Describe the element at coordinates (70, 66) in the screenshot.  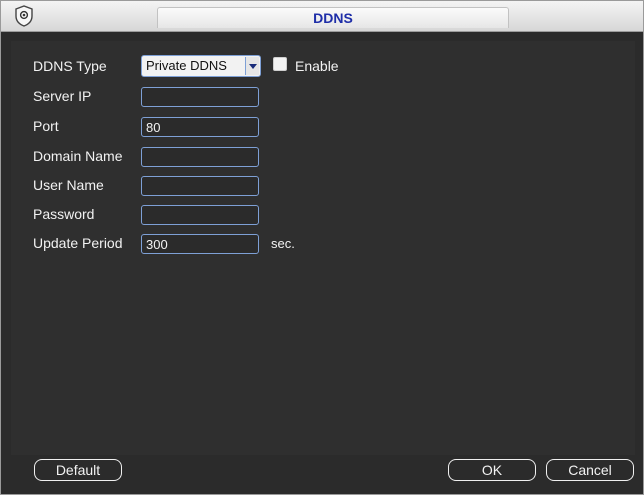
I see `ddns-type-label: DDNS Type` at that location.